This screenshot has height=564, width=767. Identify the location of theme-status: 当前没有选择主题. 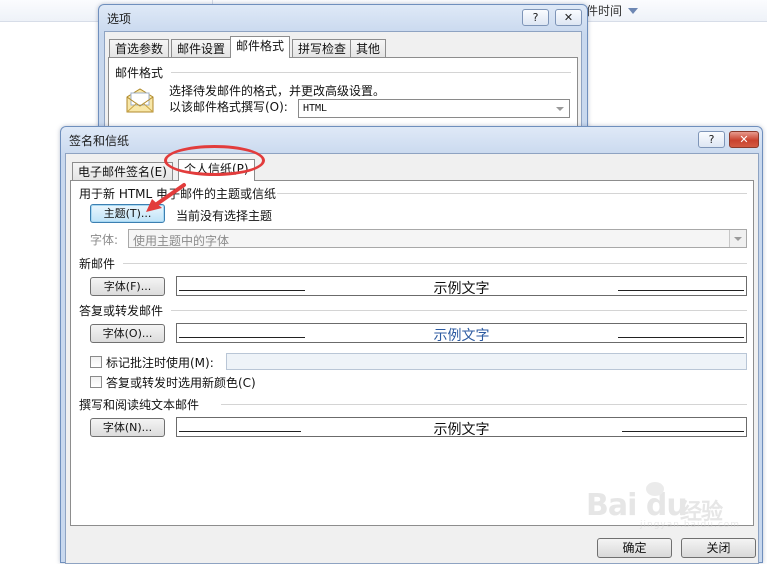
(224, 216).